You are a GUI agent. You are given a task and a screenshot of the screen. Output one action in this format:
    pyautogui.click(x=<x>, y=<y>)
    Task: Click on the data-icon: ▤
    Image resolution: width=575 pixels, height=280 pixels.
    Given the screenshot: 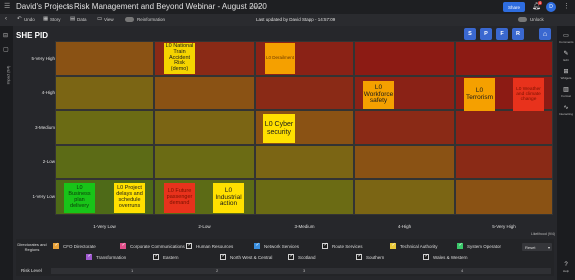 What is the action you would take?
    pyautogui.click(x=72, y=19)
    